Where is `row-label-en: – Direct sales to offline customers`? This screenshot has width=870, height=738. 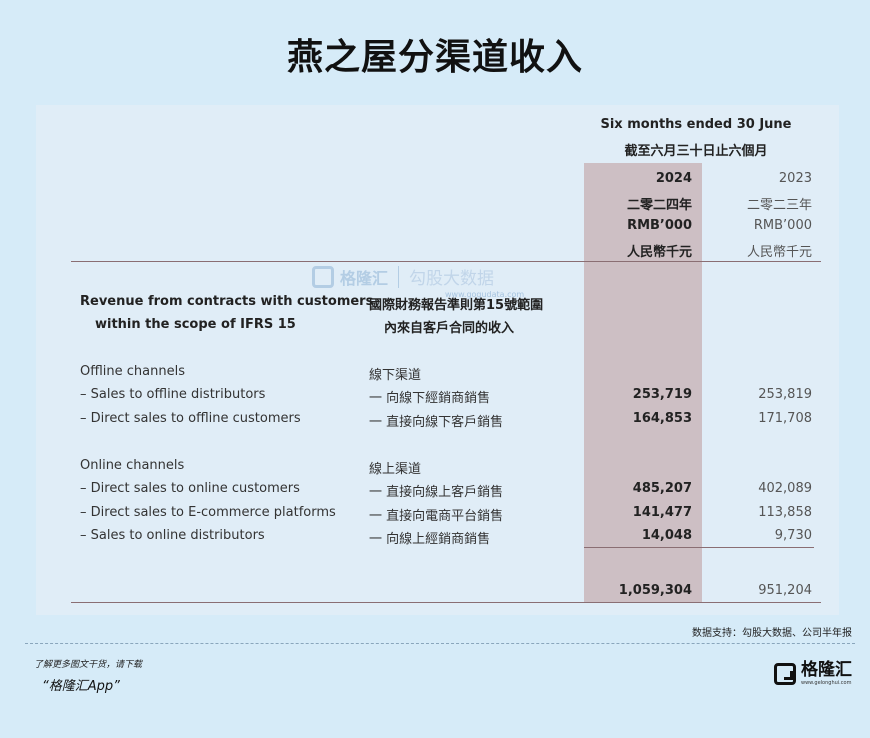 row-label-en: – Direct sales to offline customers is located at coordinates (190, 418).